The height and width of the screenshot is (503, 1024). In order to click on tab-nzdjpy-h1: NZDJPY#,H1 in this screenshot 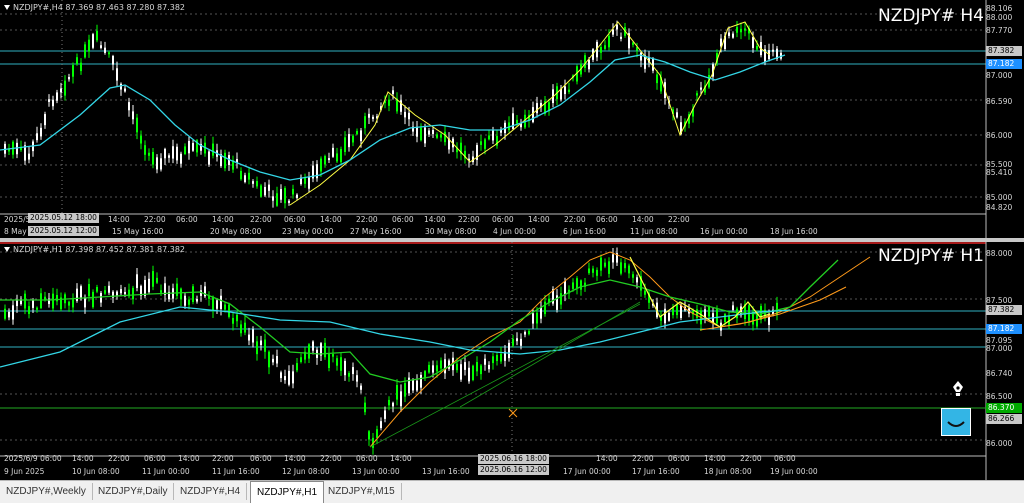, I will do `click(287, 492)`.